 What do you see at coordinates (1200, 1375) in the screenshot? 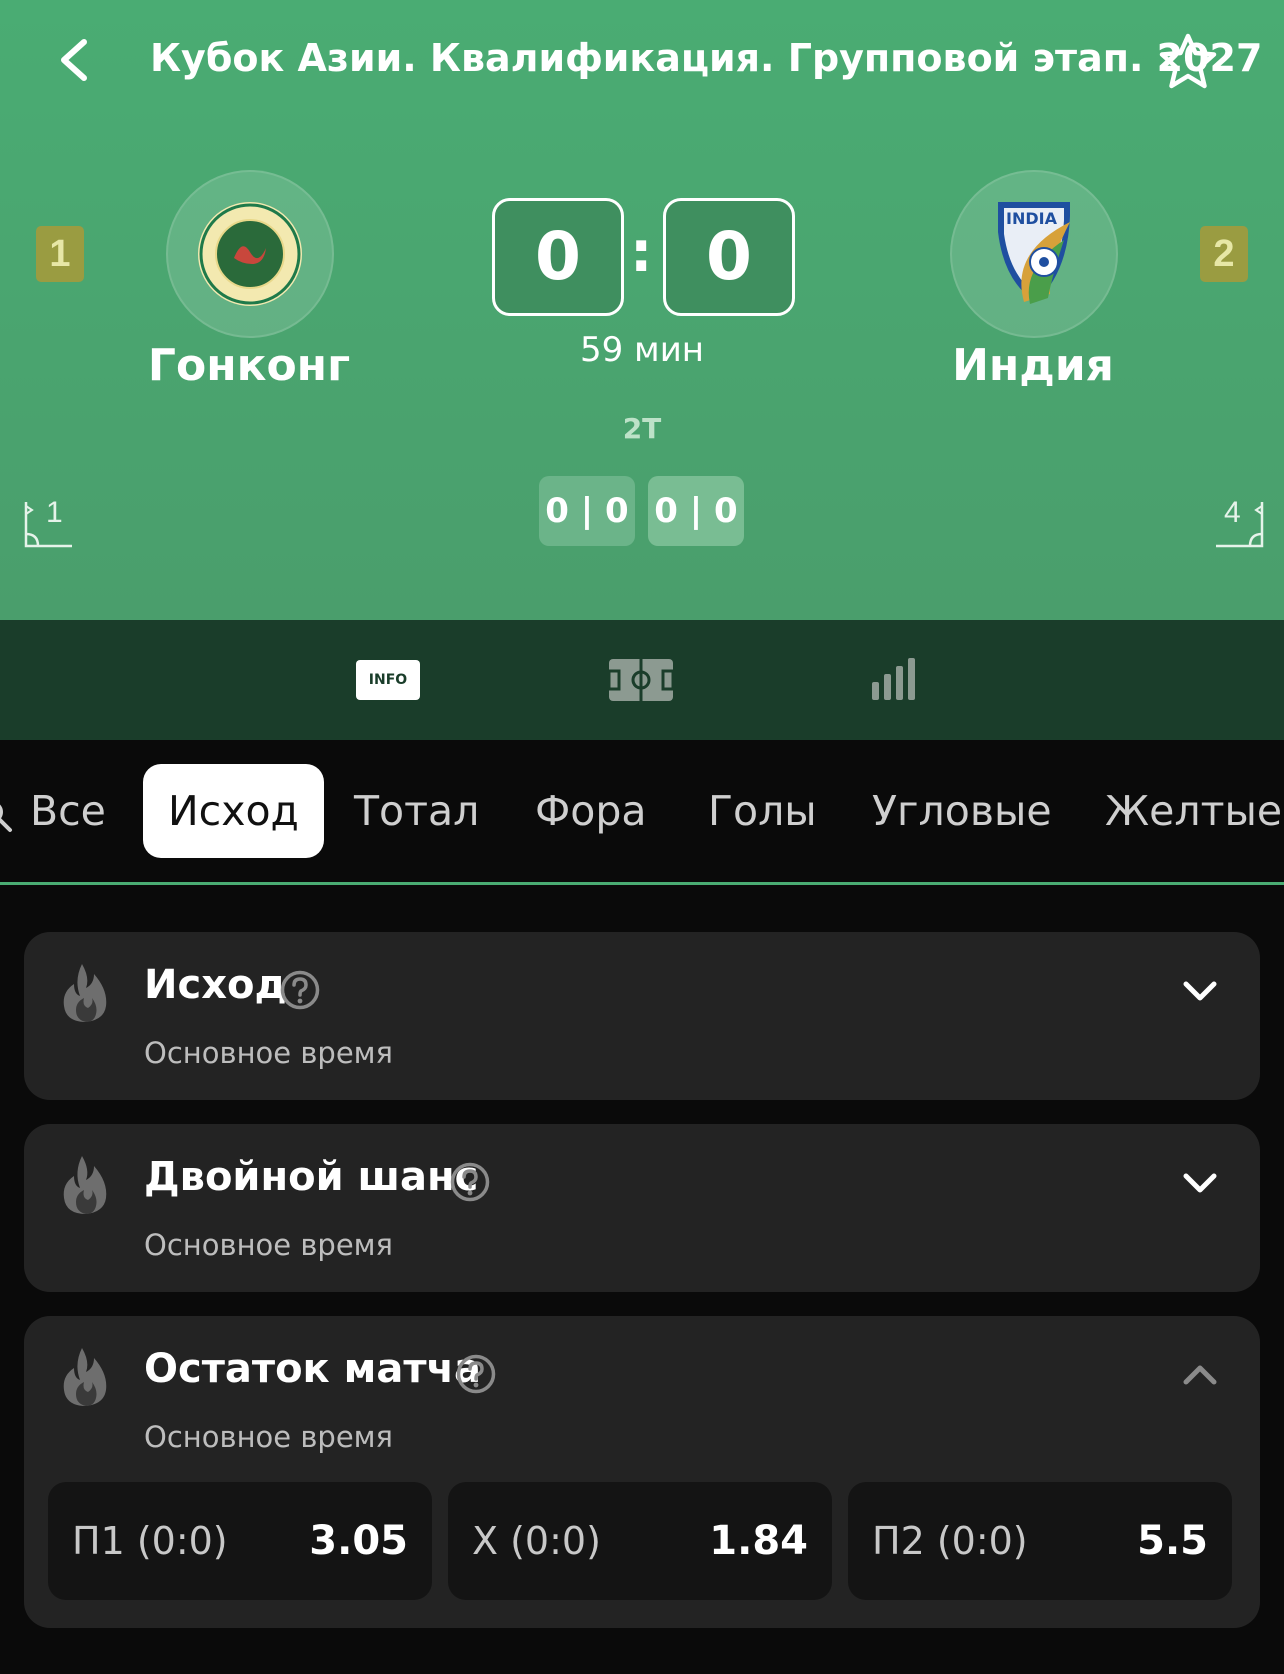
I see `chevron-up-icon` at bounding box center [1200, 1375].